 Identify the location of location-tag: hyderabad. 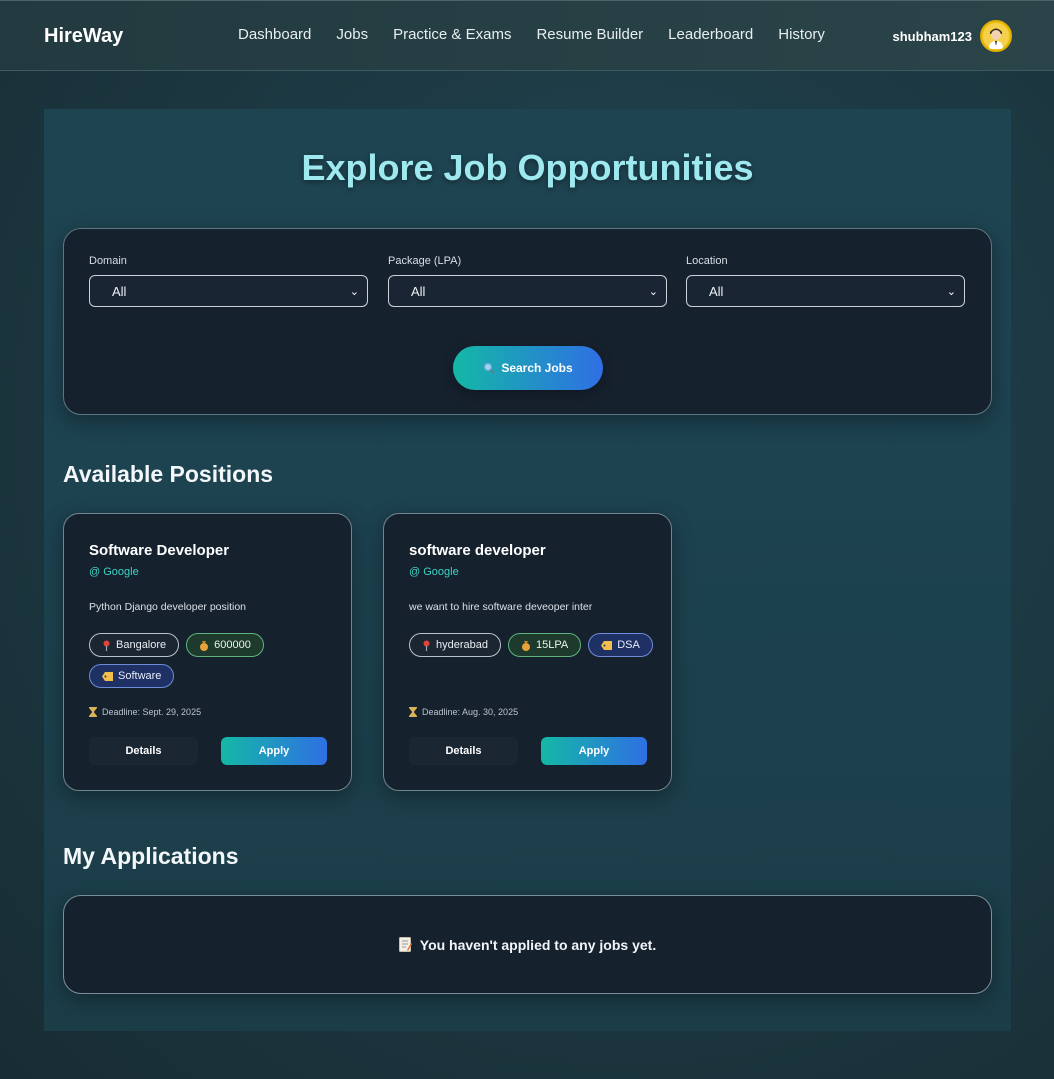
(455, 645).